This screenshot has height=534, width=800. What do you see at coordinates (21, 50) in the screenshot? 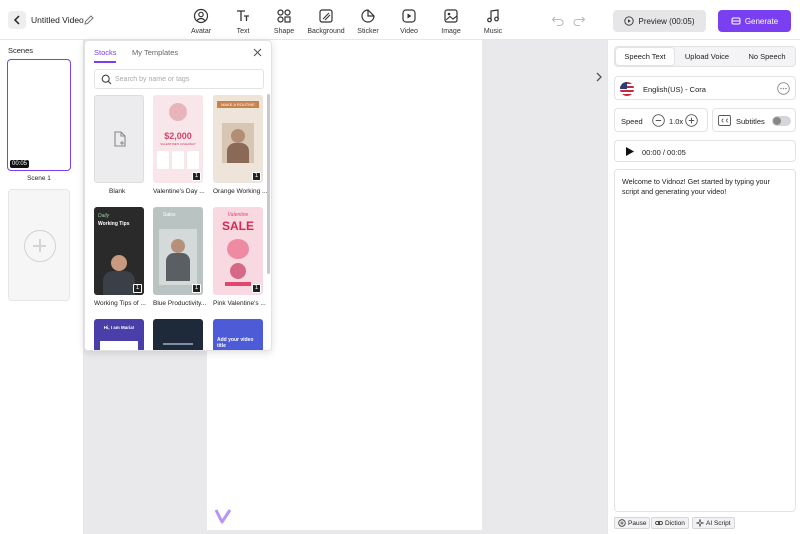
I see `scenes-heading: Scenes` at bounding box center [21, 50].